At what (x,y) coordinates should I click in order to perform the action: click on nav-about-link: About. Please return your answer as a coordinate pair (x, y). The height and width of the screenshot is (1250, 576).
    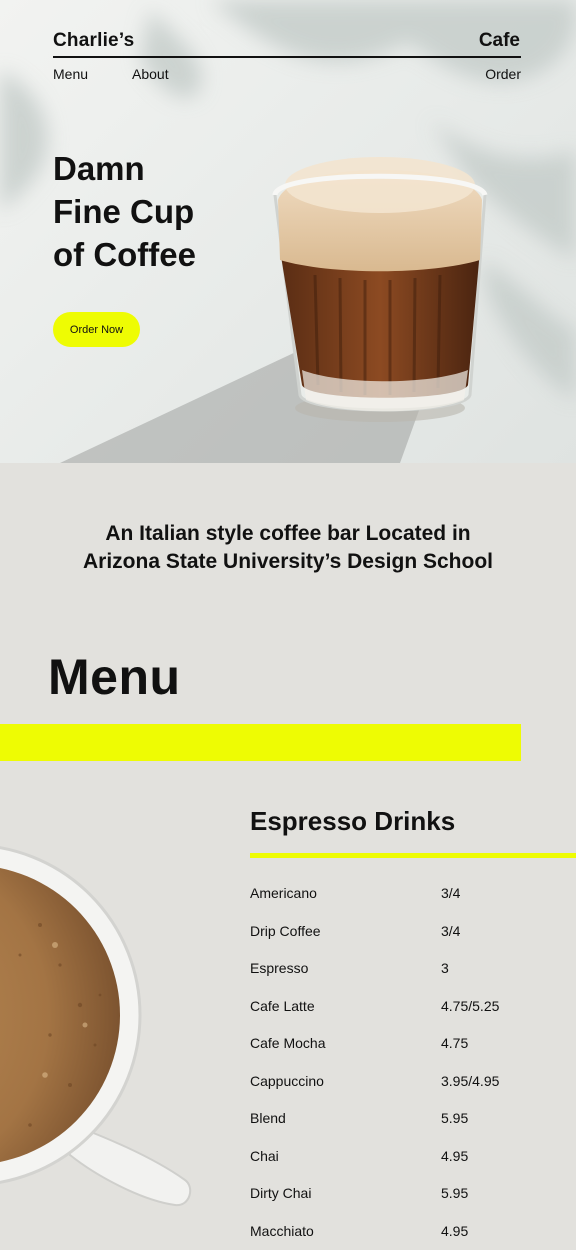
    Looking at the image, I should click on (150, 74).